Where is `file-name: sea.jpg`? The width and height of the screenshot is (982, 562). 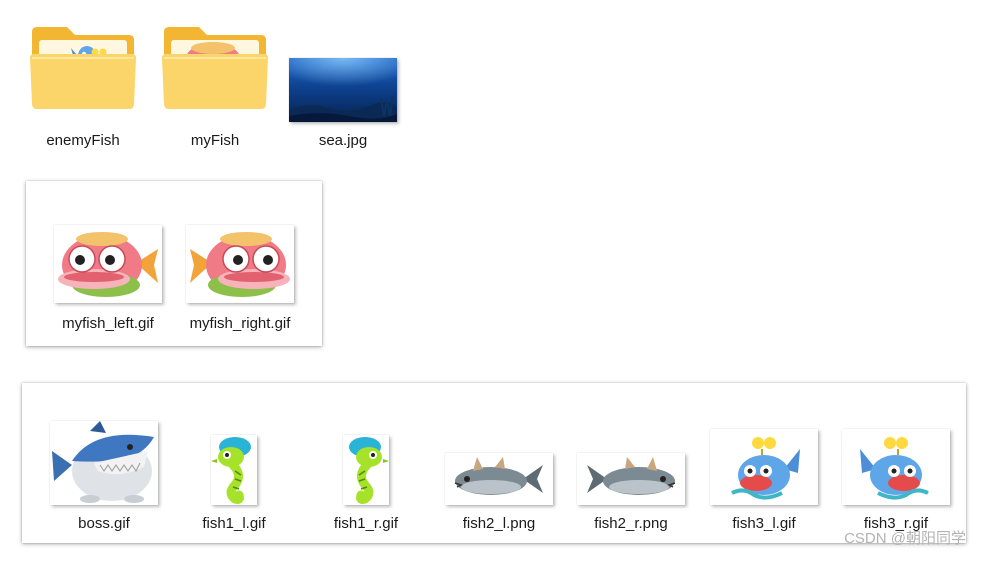
file-name: sea.jpg is located at coordinates (343, 140).